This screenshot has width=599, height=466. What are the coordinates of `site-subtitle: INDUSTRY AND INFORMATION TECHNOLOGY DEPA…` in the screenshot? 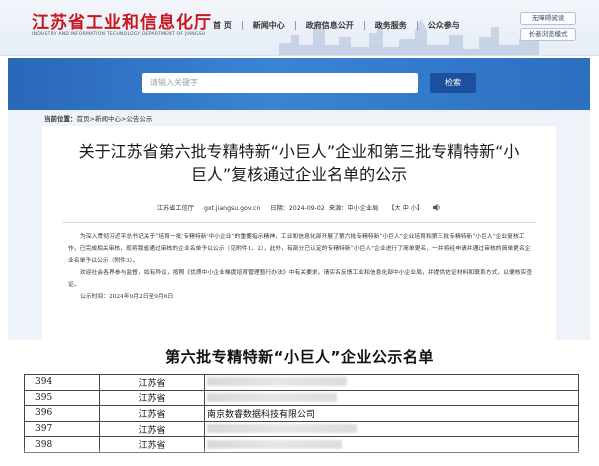 It's located at (119, 34).